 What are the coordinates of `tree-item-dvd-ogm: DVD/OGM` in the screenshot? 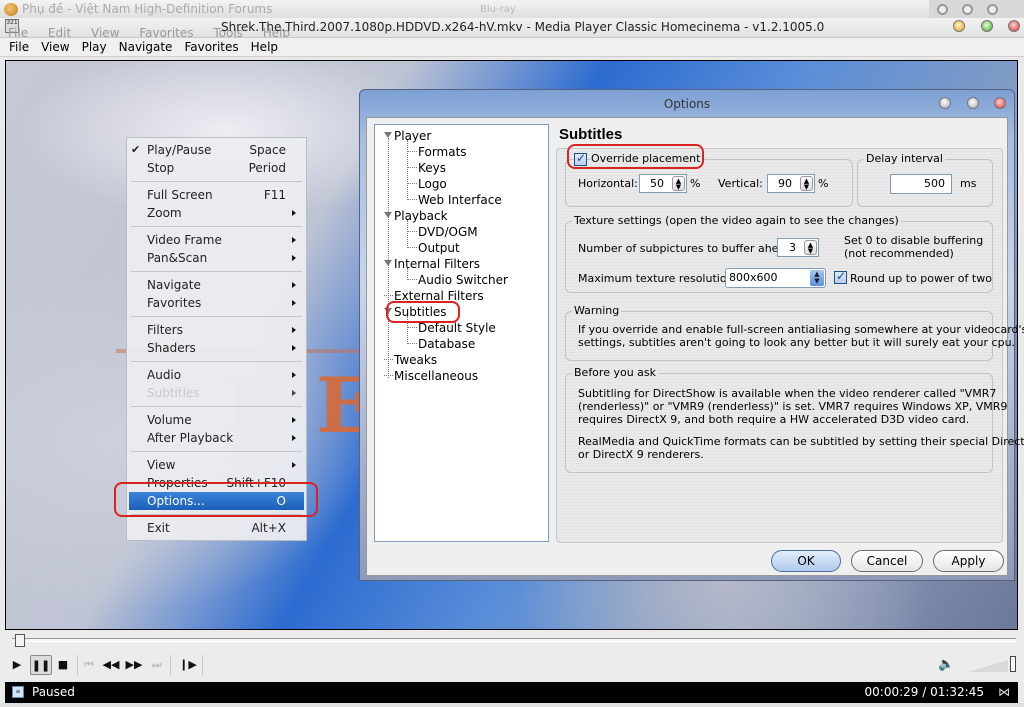 It's located at (443, 232).